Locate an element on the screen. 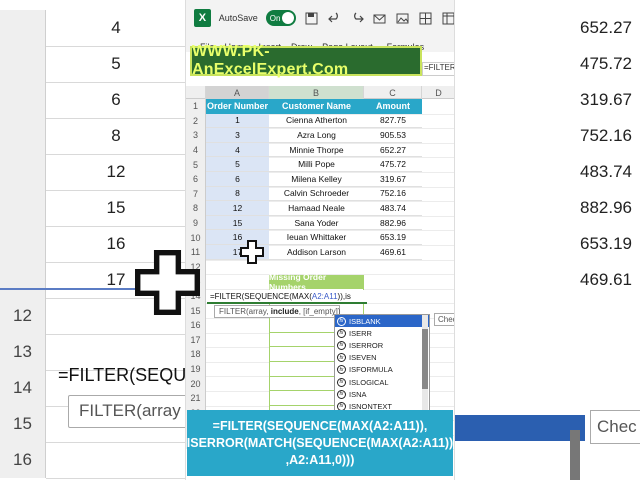 The width and height of the screenshot is (640, 480). row-header: 8 is located at coordinates (196, 208).